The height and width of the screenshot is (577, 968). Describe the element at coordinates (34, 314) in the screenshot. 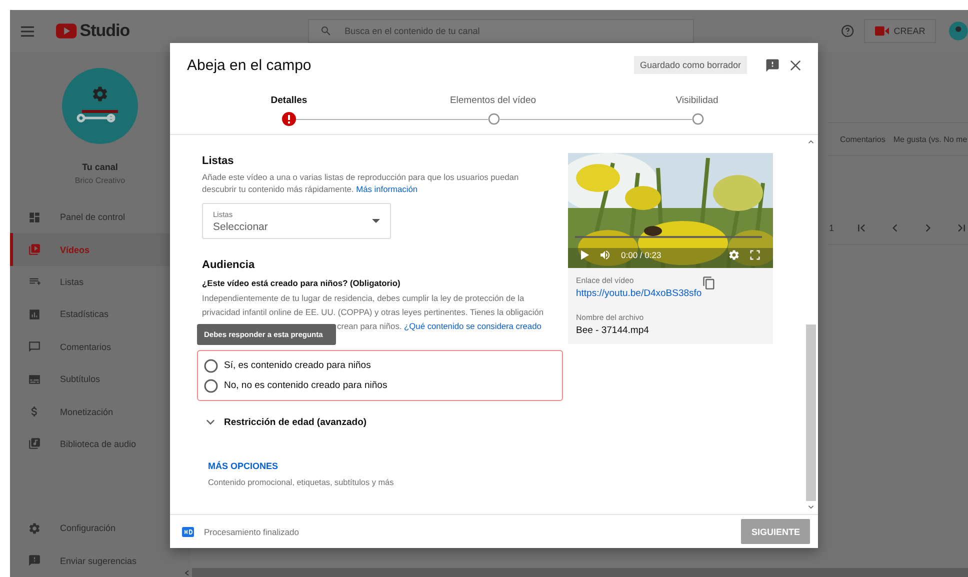

I see `bar-chart-icon` at that location.